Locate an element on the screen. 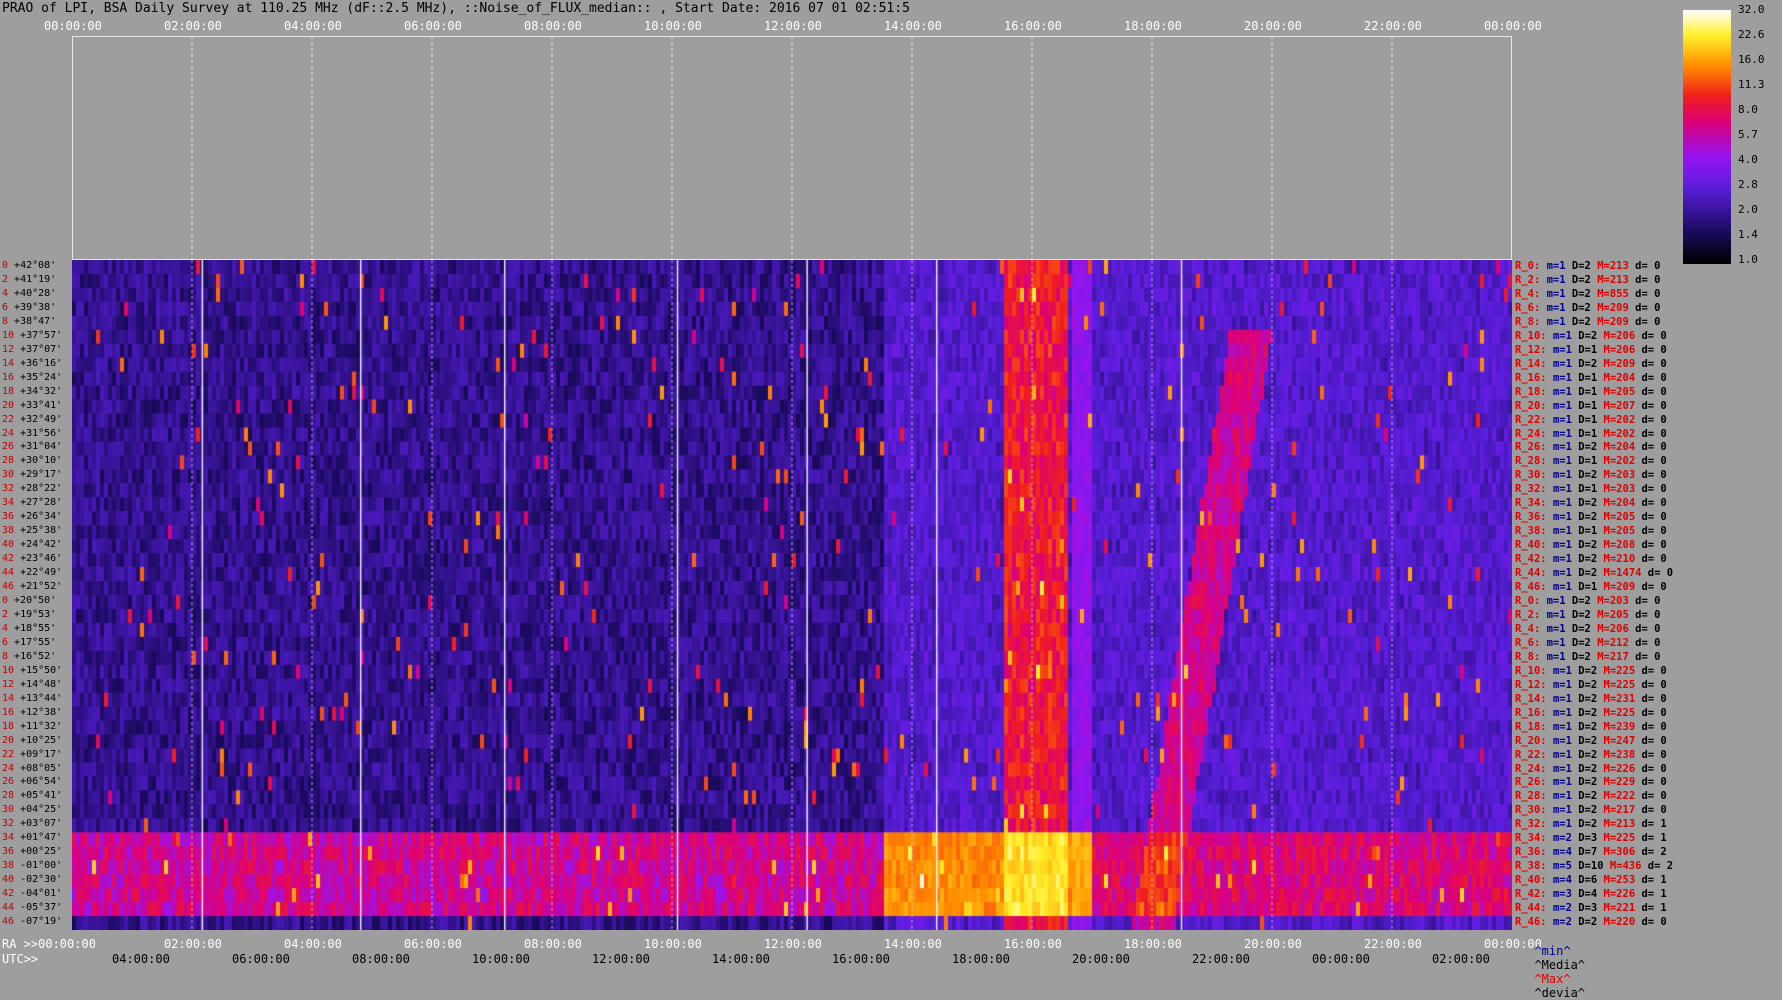  row-stat: R_6: m=1 D=2 M=212 d= 0 is located at coordinates (1591, 643).